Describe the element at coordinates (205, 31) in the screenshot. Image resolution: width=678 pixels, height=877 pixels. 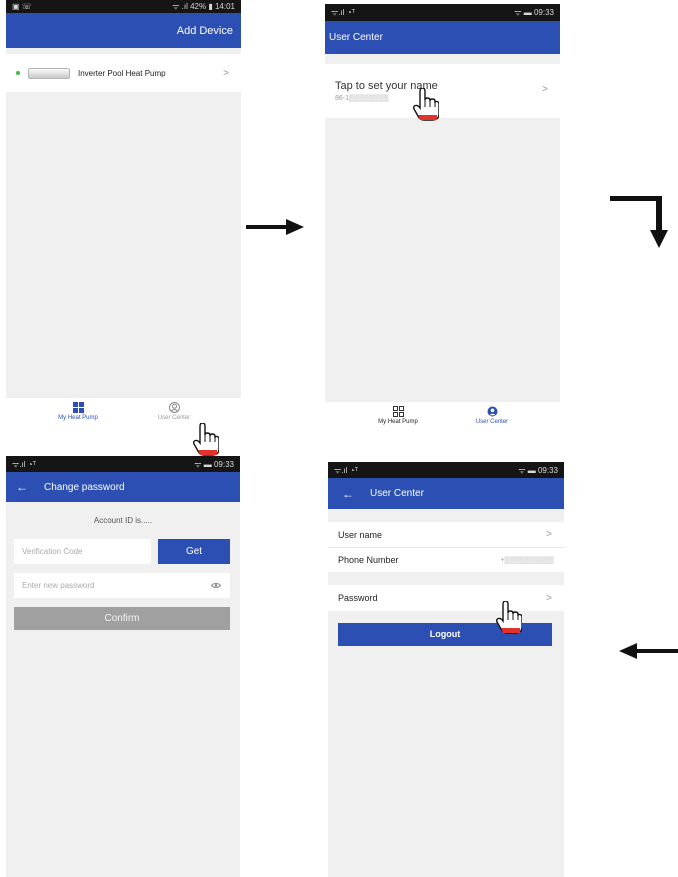
I see `add-device-button: Add Device` at that location.